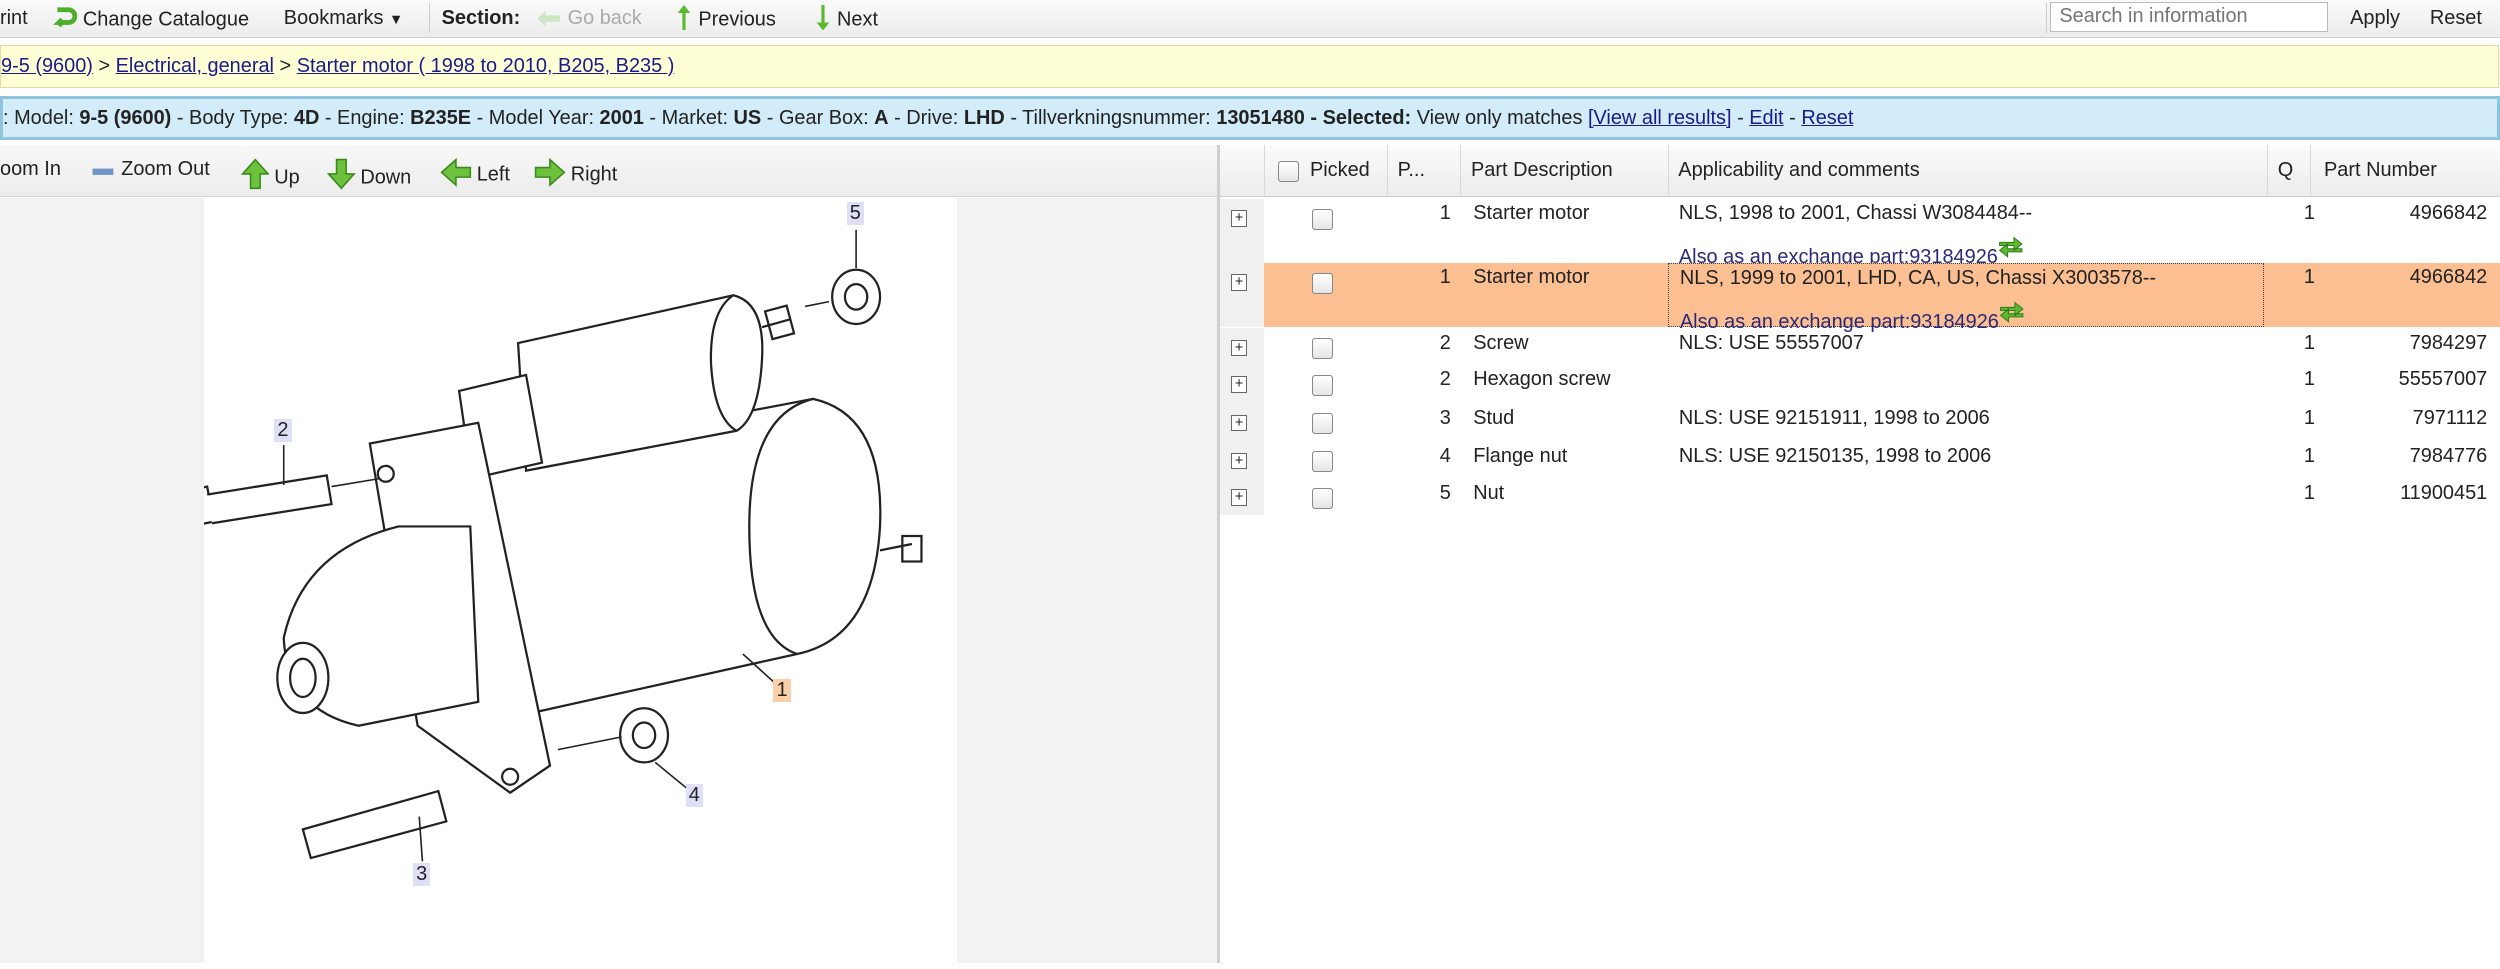 The width and height of the screenshot is (2500, 969). What do you see at coordinates (1531, 213) in the screenshot?
I see `part-description: Starter motor` at bounding box center [1531, 213].